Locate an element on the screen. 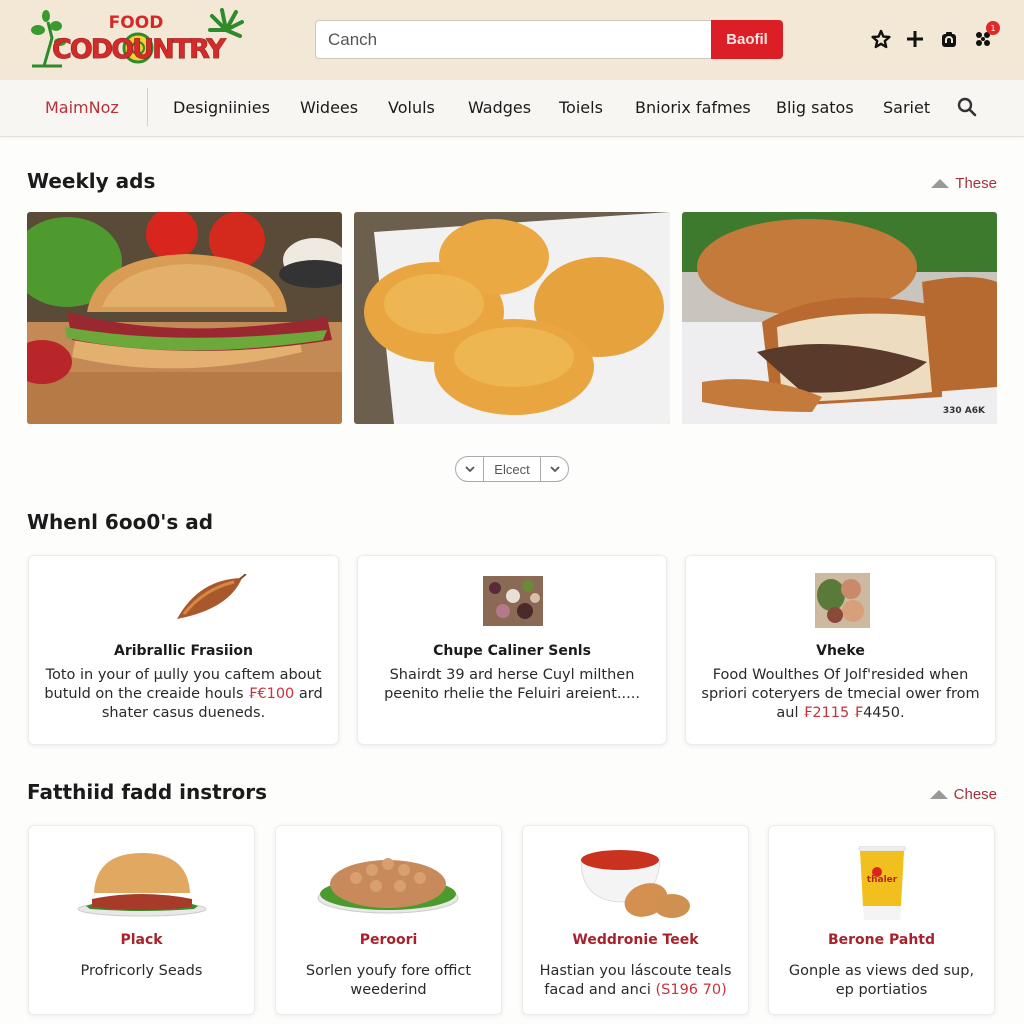 The height and width of the screenshot is (1024, 1024). section3-link: Chese is located at coordinates (963, 794).